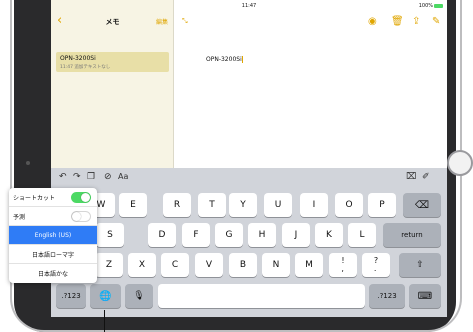  Describe the element at coordinates (91, 177) in the screenshot. I see `paste-icon: ❐` at that location.